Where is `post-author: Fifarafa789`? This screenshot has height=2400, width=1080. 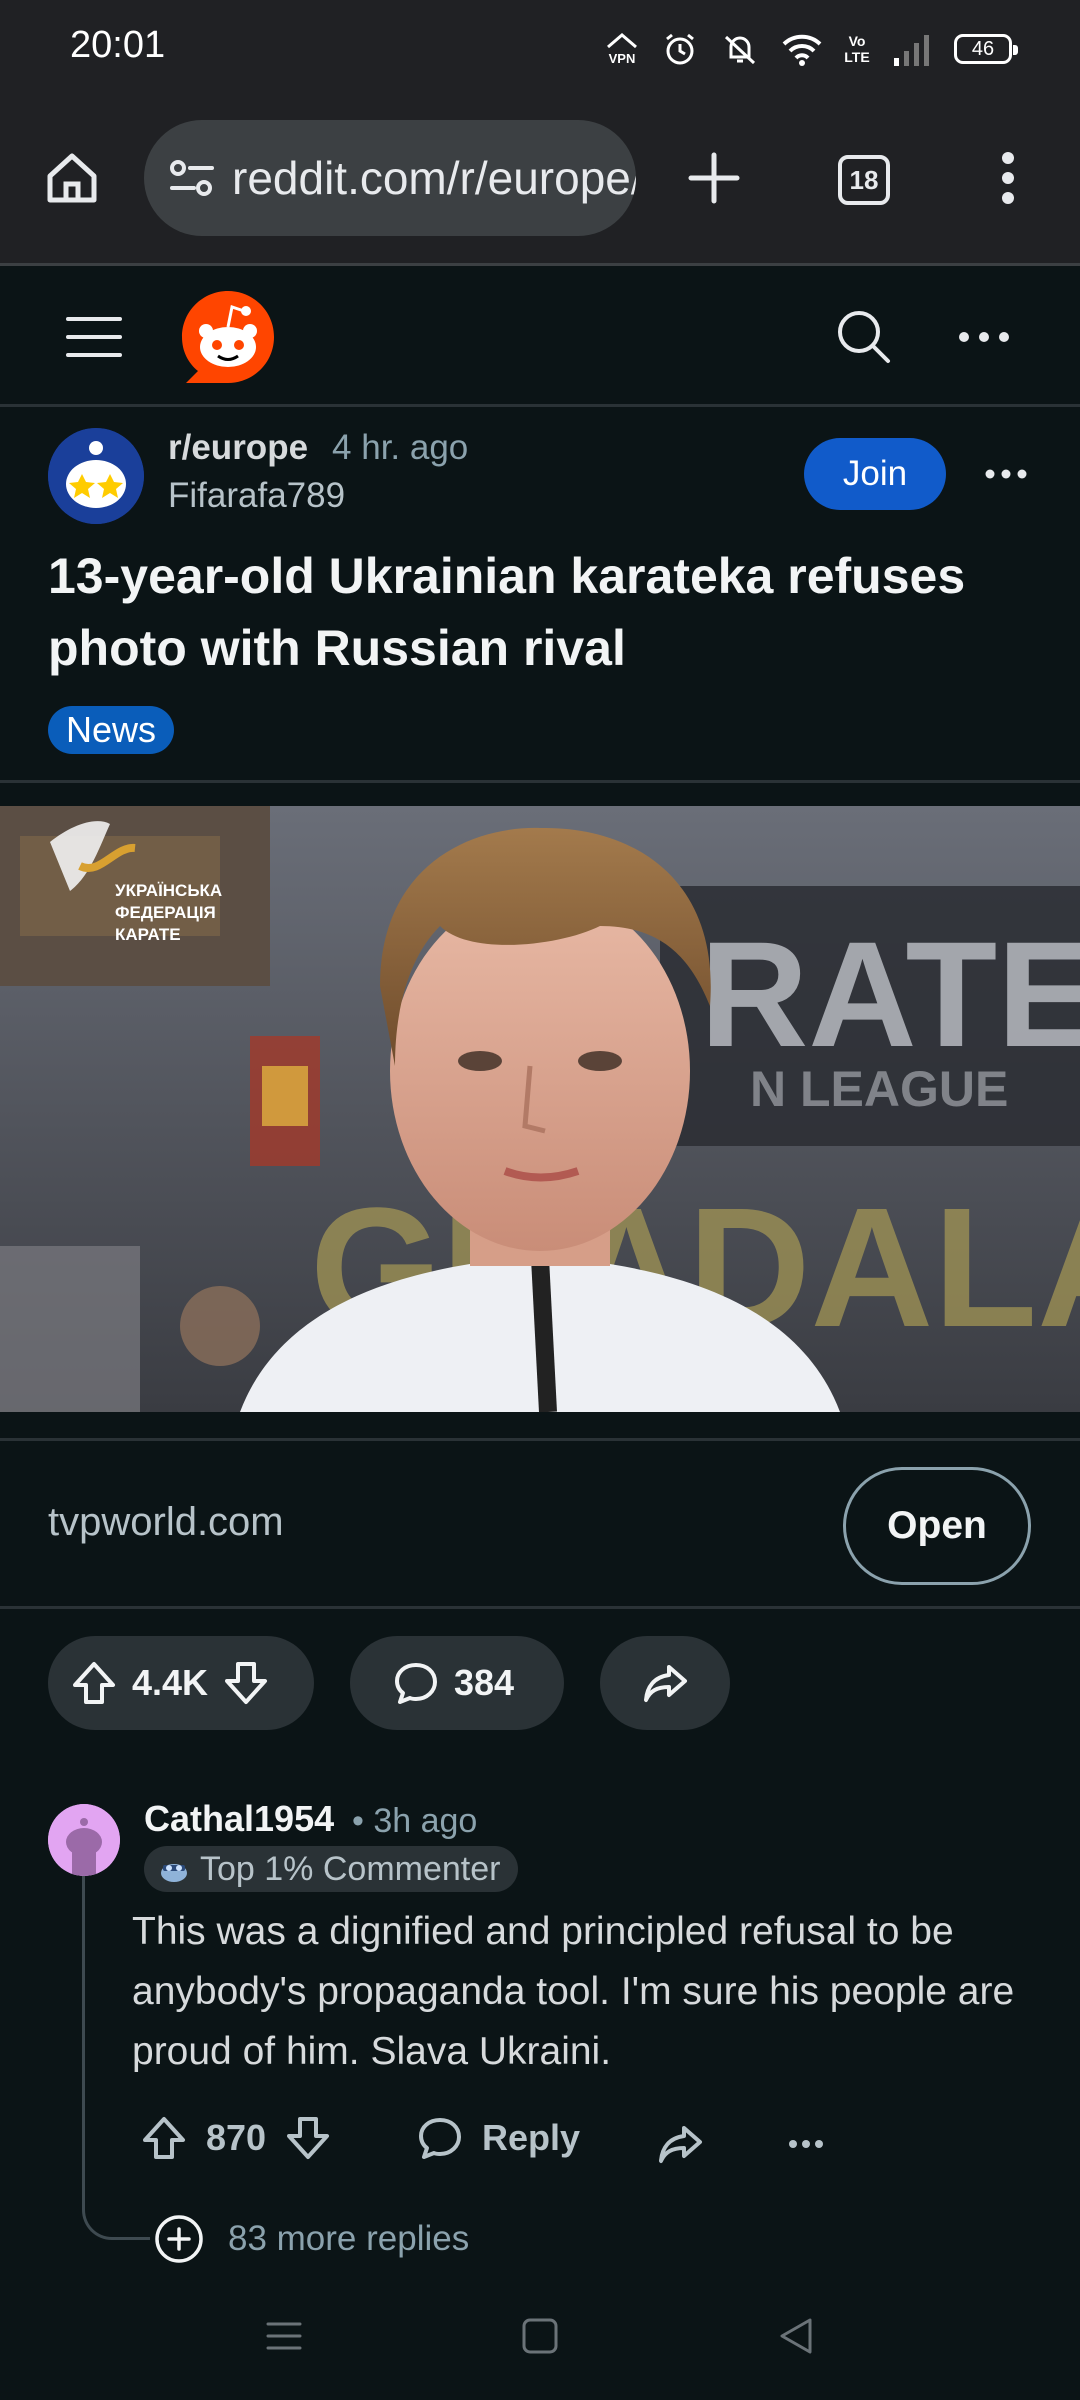
post-author: Fifarafa789 is located at coordinates (256, 496).